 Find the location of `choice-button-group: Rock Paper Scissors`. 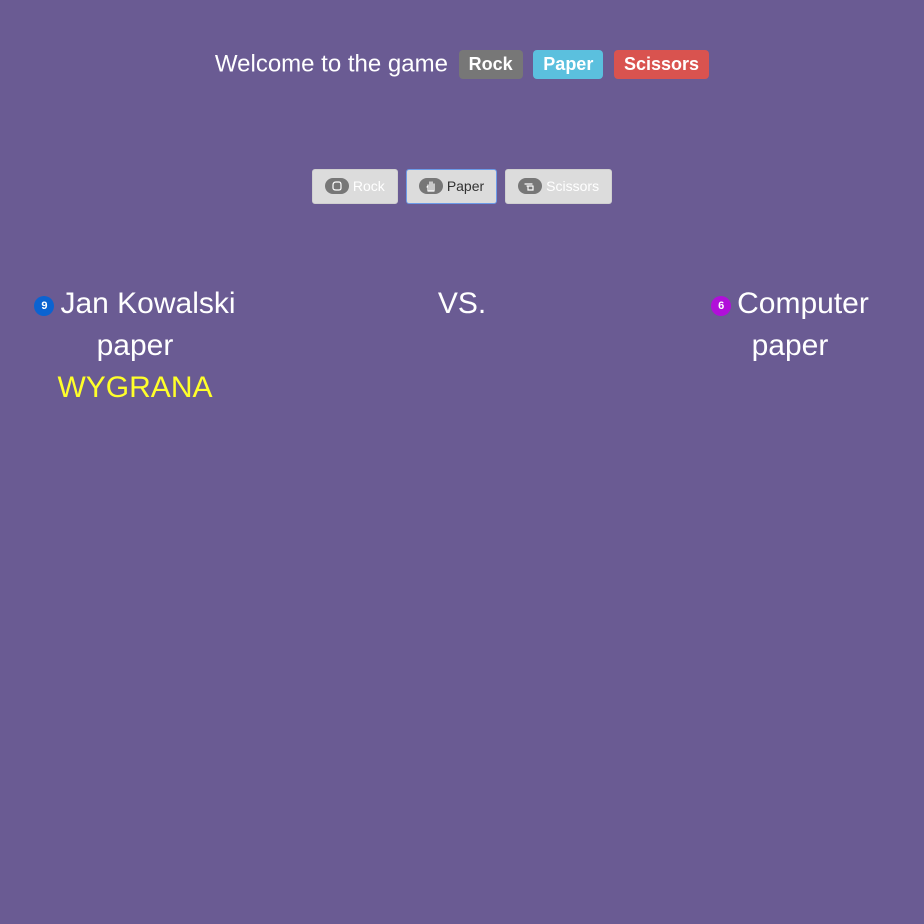

choice-button-group: Rock Paper Scissors is located at coordinates (462, 186).